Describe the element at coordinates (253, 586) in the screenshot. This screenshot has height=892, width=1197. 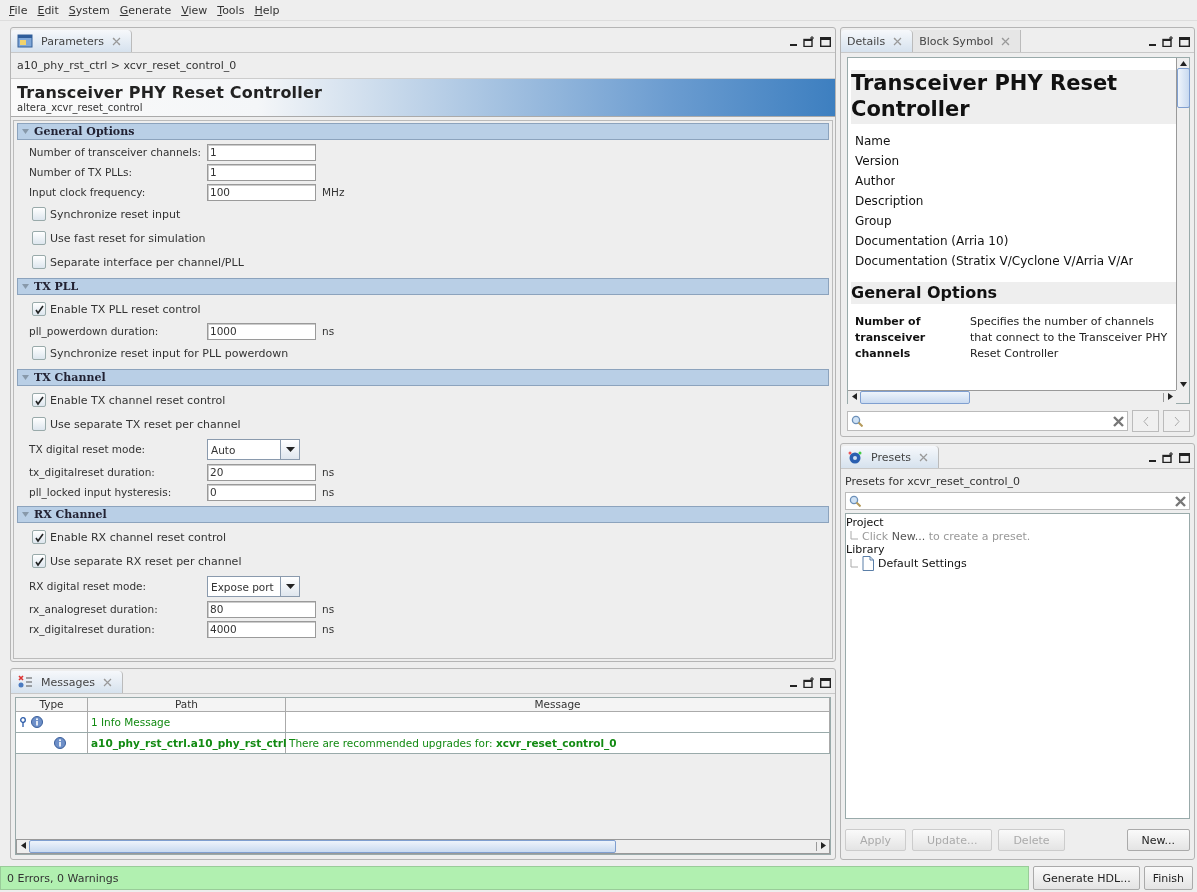
I see `dropdown: Expose port` at that location.